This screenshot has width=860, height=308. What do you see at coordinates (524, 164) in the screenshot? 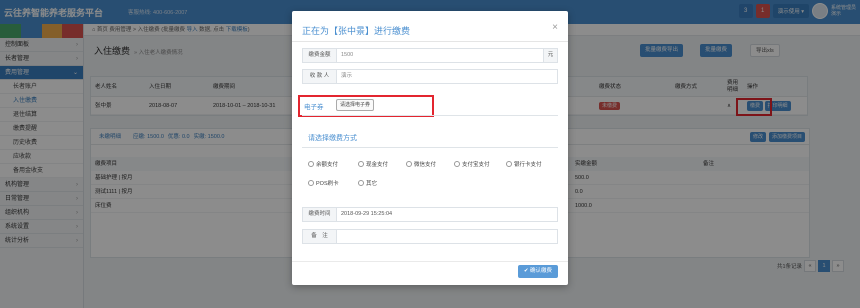
I see `radio-bankcard: 银行卡支付` at bounding box center [524, 164].